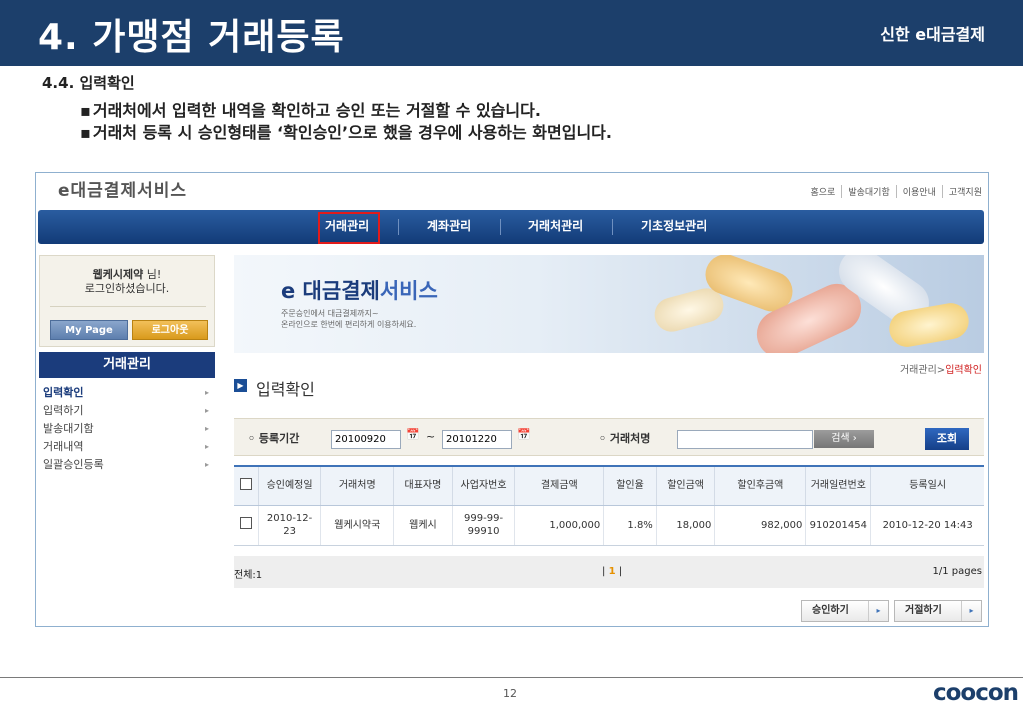 The height and width of the screenshot is (708, 1023). I want to click on partner-label: ◦ 거래처명, so click(625, 438).